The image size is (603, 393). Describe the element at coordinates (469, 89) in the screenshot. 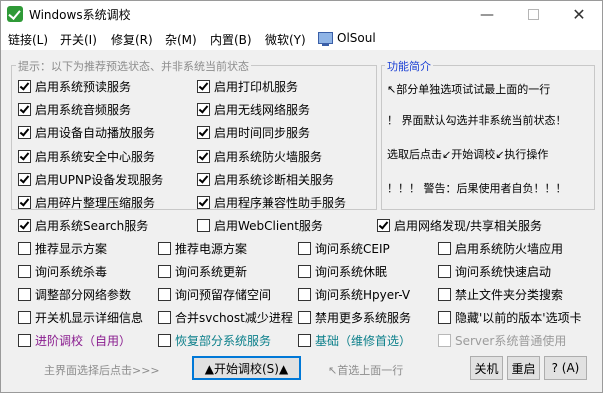

I see `info-line-1: ↖部分单独选项试试最上面的一行` at that location.